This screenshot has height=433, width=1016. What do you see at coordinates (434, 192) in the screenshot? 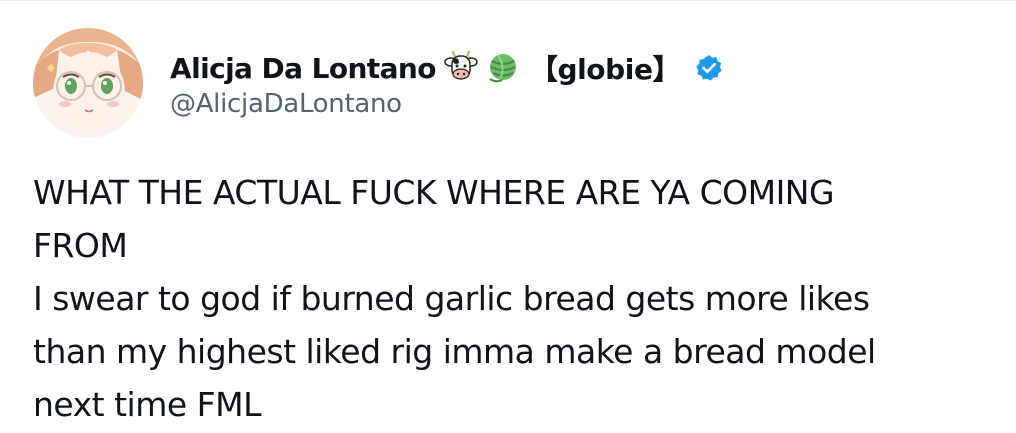
I see `tweet-text-line: WHAT THE ACTUAL FUCK WHERE ARE YA COMING` at bounding box center [434, 192].